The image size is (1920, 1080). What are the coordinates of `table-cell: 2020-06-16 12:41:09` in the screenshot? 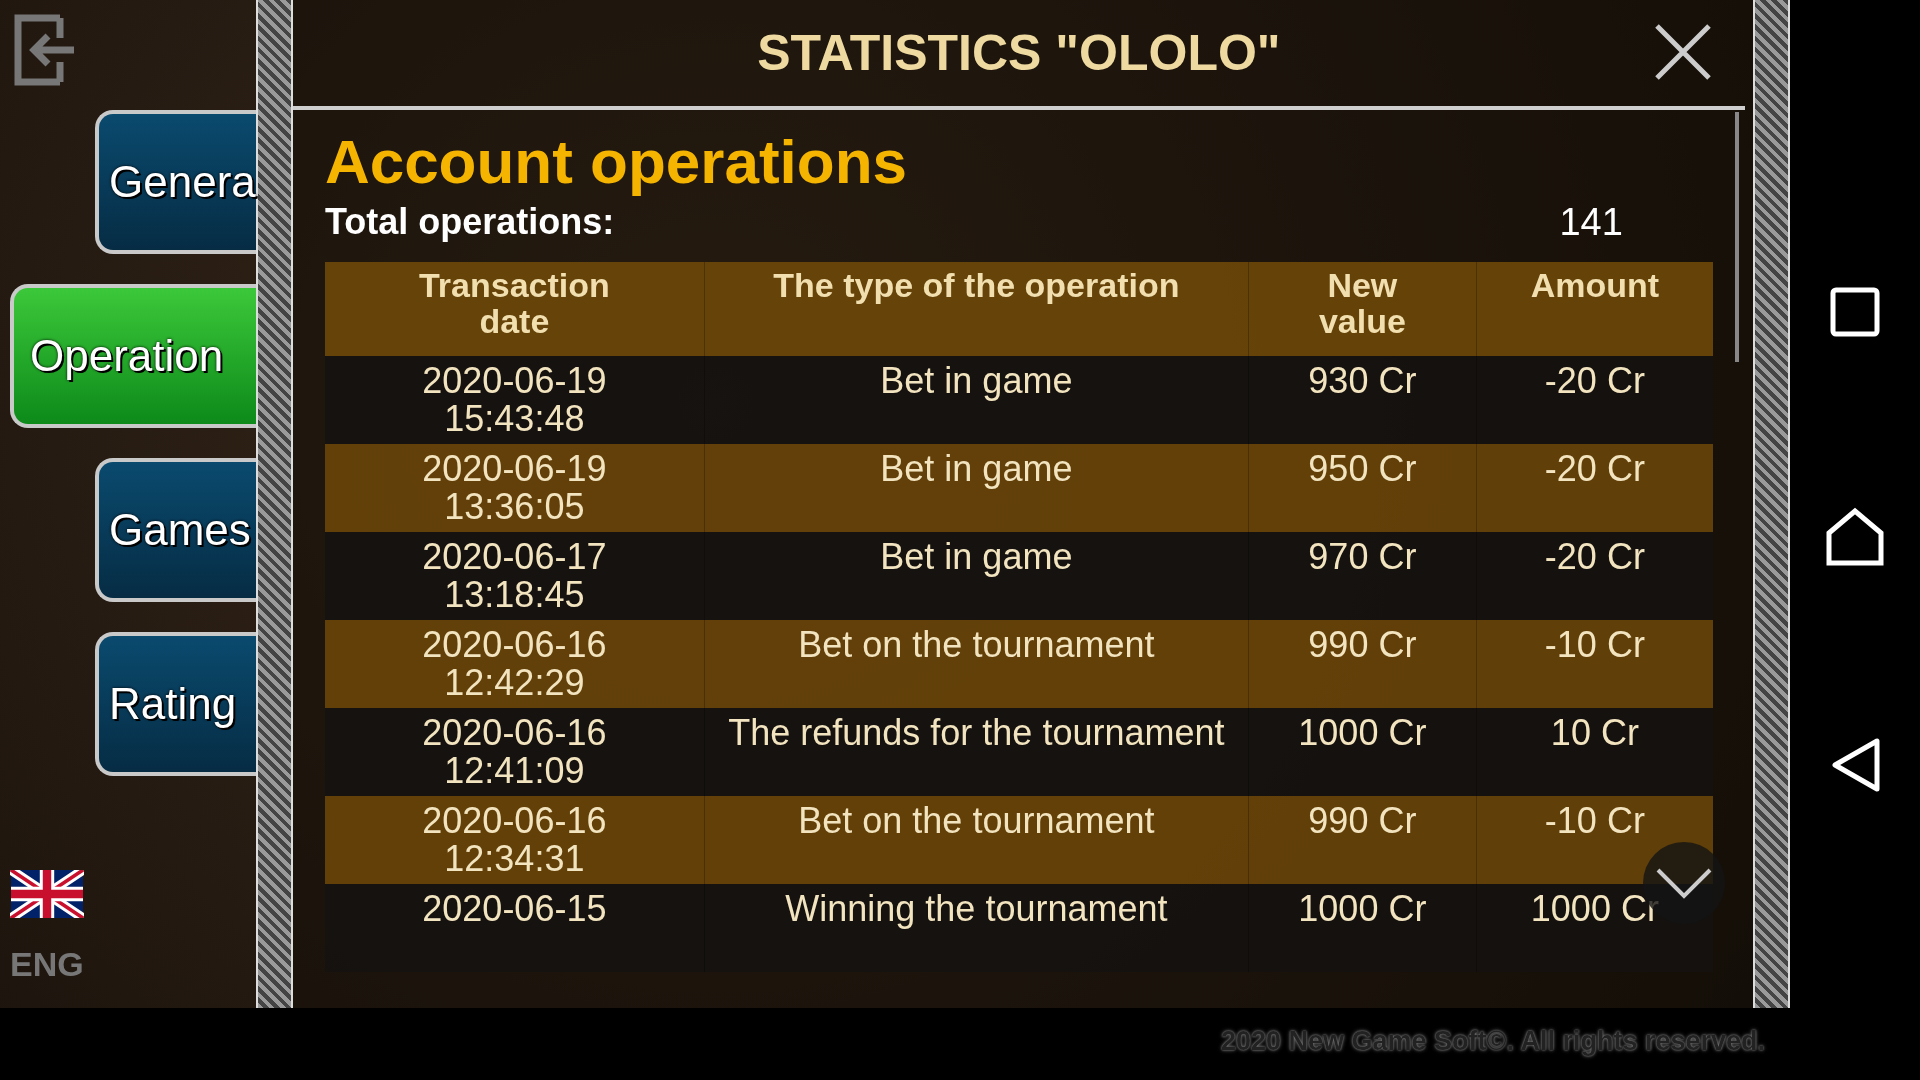 It's located at (514, 752).